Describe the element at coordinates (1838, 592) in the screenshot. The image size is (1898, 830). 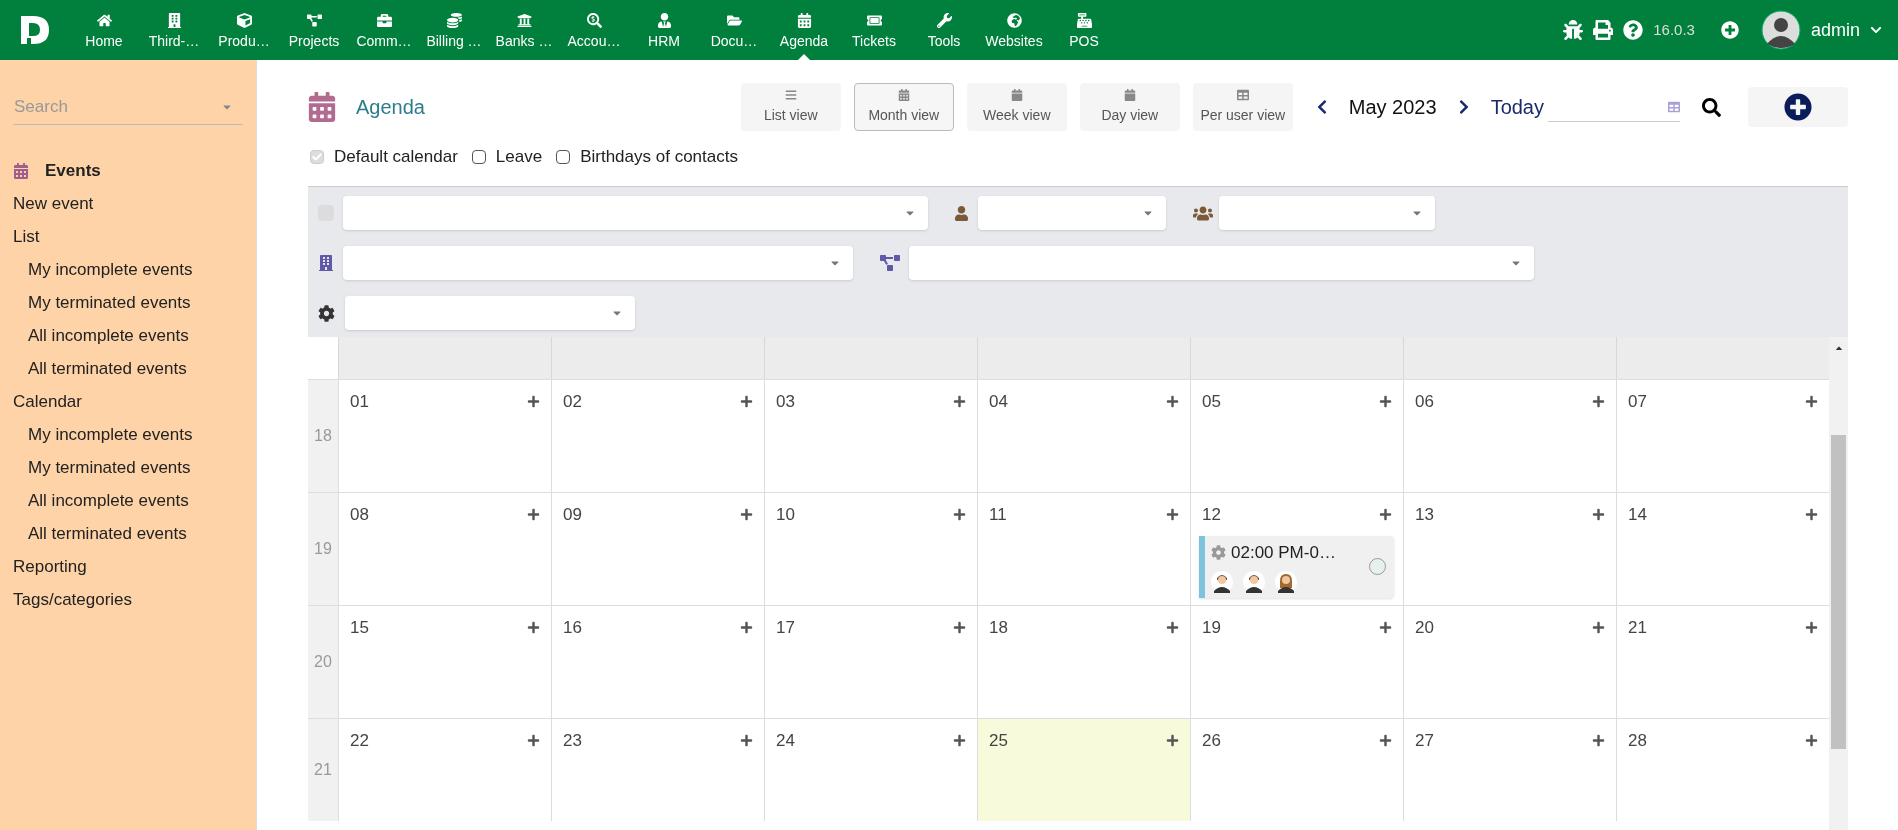
I see `scrollbar-thumb` at that location.